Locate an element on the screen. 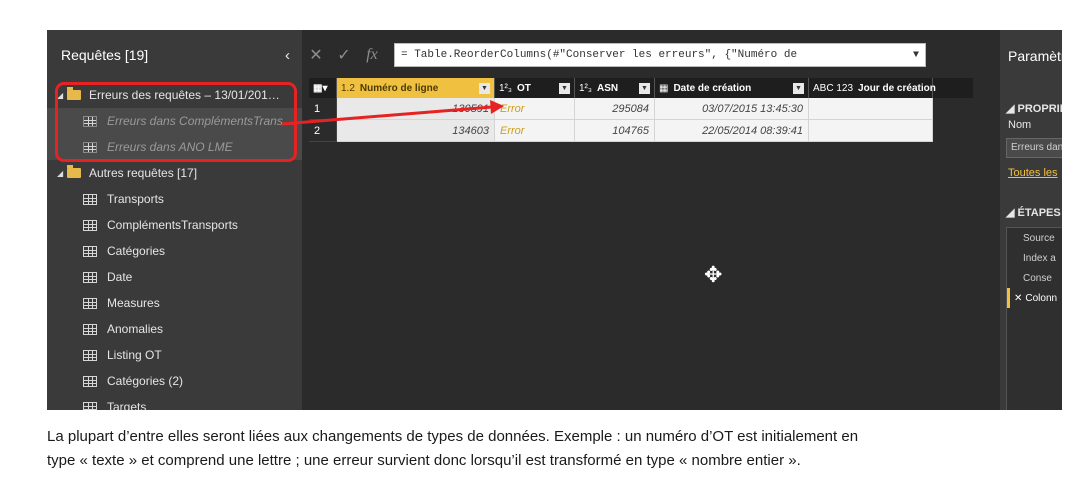 The image size is (1077, 492). column-header: ABC 123 Jour de création is located at coordinates (872, 88).